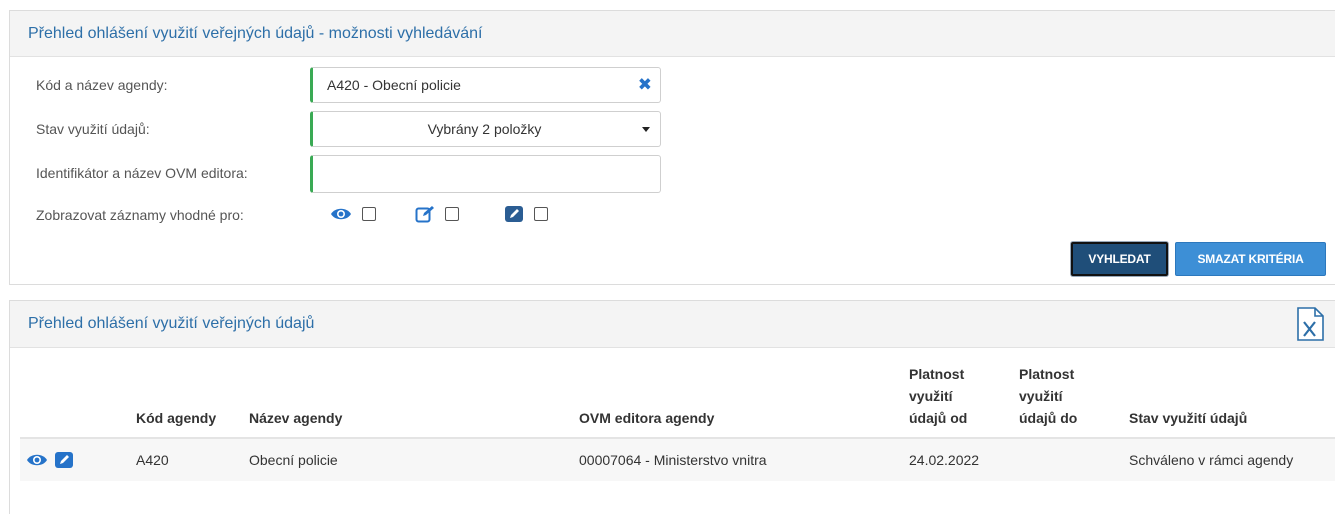  What do you see at coordinates (646, 129) in the screenshot?
I see `chevron-down-icon` at bounding box center [646, 129].